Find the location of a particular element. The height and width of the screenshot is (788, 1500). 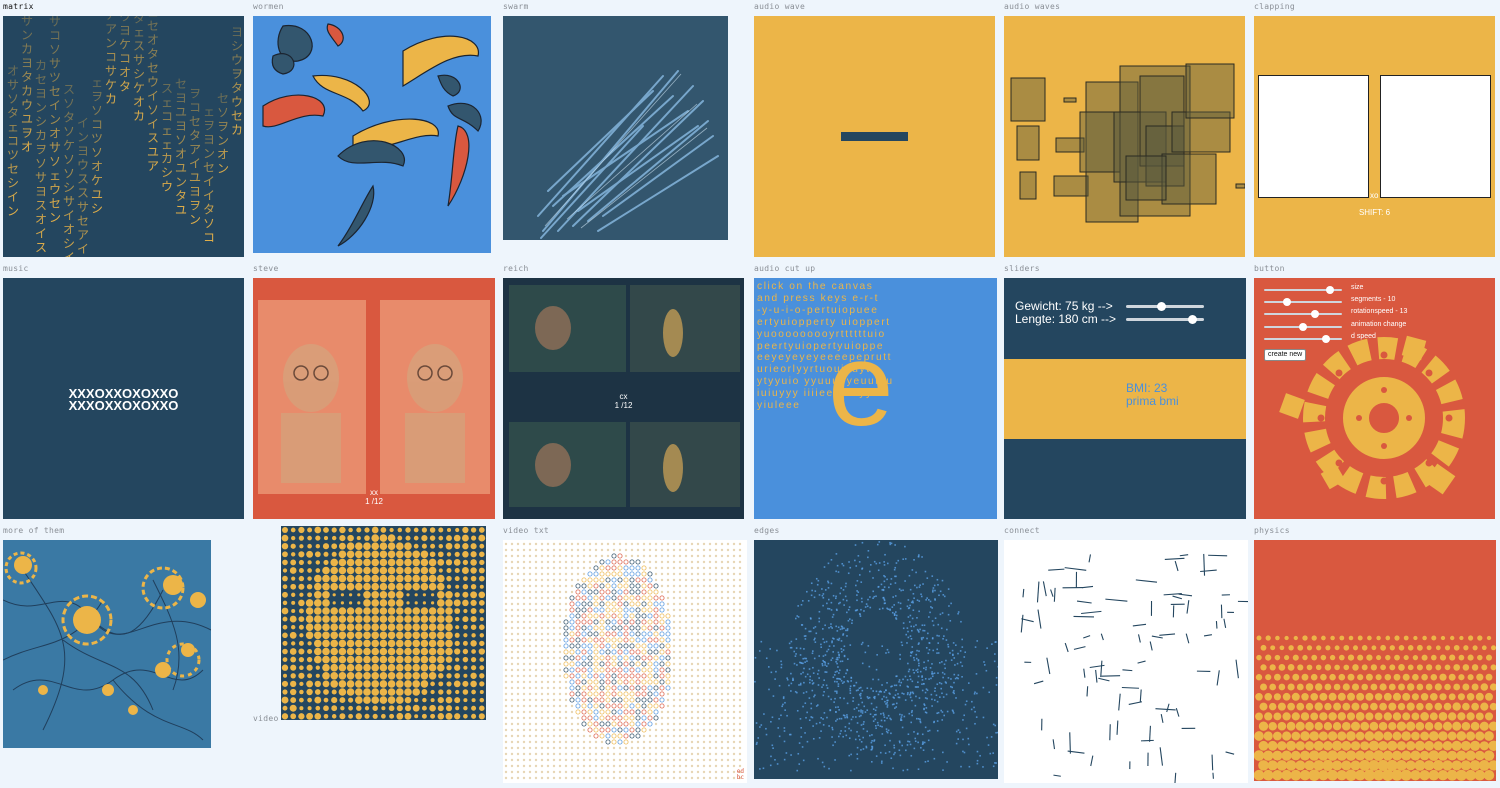

sketch-label: connect is located at coordinates (1022, 530).